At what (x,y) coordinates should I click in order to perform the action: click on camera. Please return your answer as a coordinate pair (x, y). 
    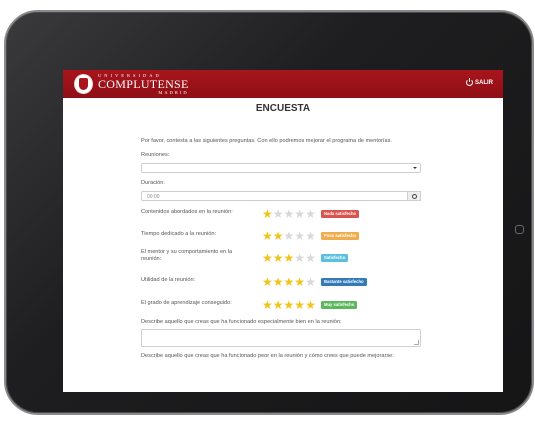
    Looking at the image, I should click on (18, 221).